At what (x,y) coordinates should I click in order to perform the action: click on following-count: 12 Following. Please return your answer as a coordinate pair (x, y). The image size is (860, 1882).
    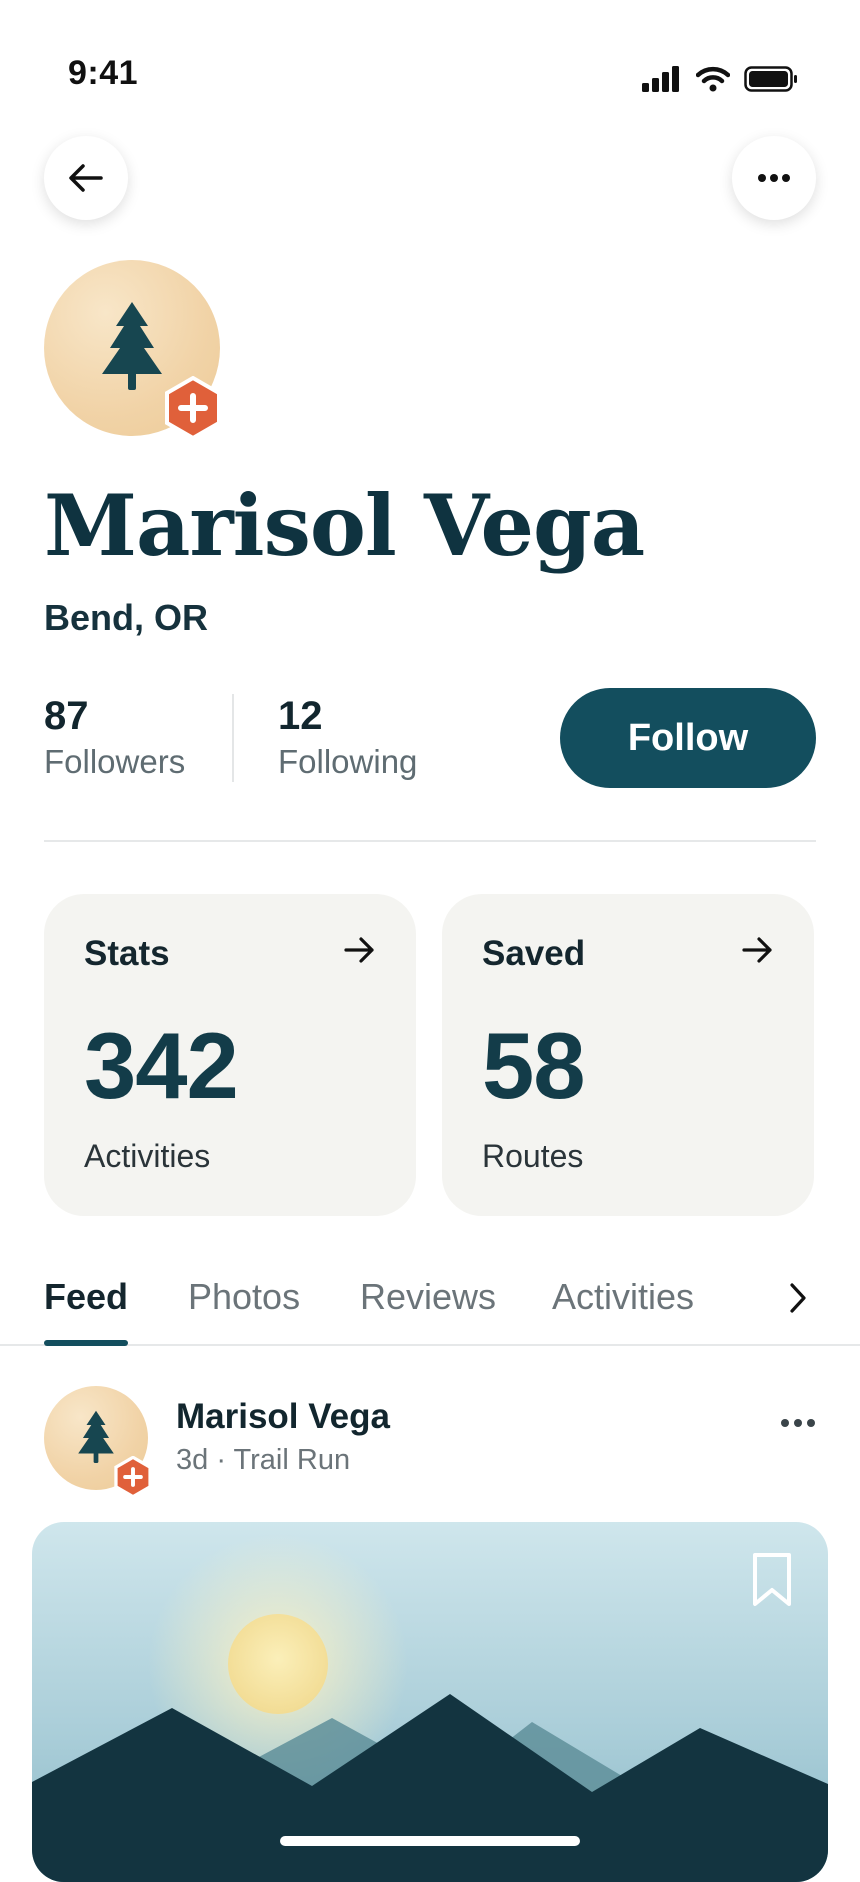
    Looking at the image, I should click on (347, 737).